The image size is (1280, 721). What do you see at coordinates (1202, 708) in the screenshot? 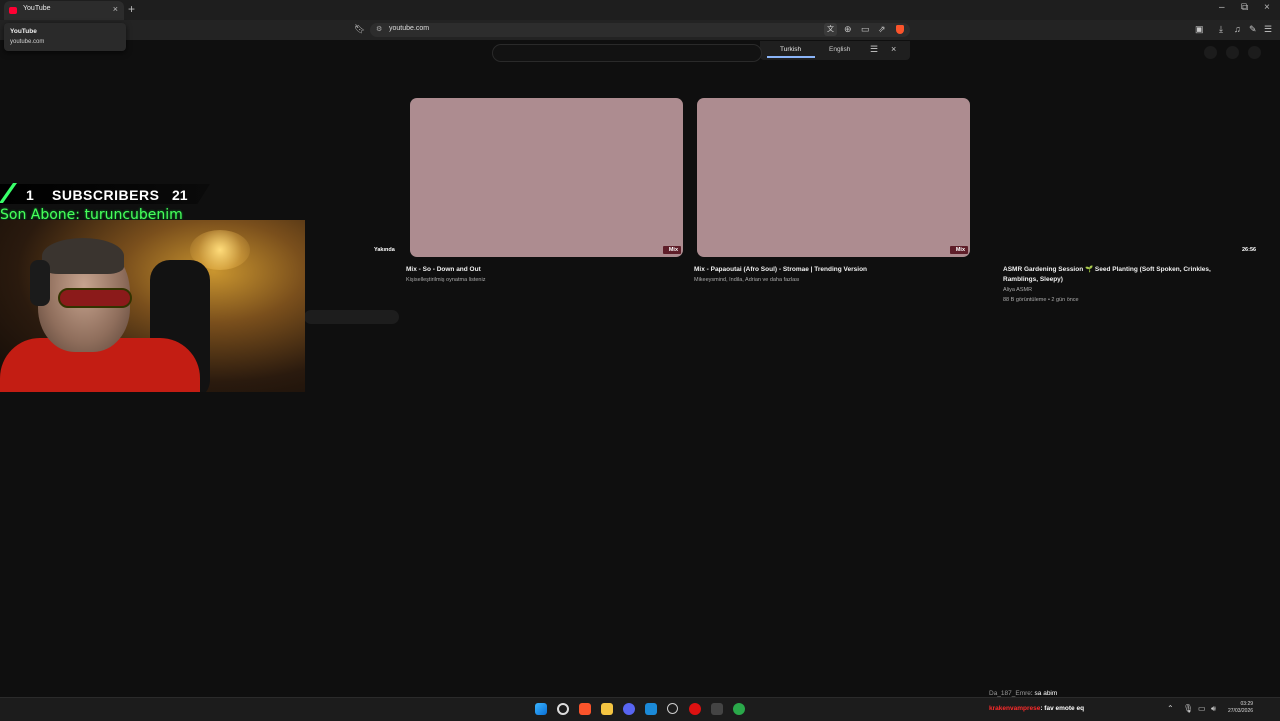
I see `network-icon: ▭` at bounding box center [1202, 708].